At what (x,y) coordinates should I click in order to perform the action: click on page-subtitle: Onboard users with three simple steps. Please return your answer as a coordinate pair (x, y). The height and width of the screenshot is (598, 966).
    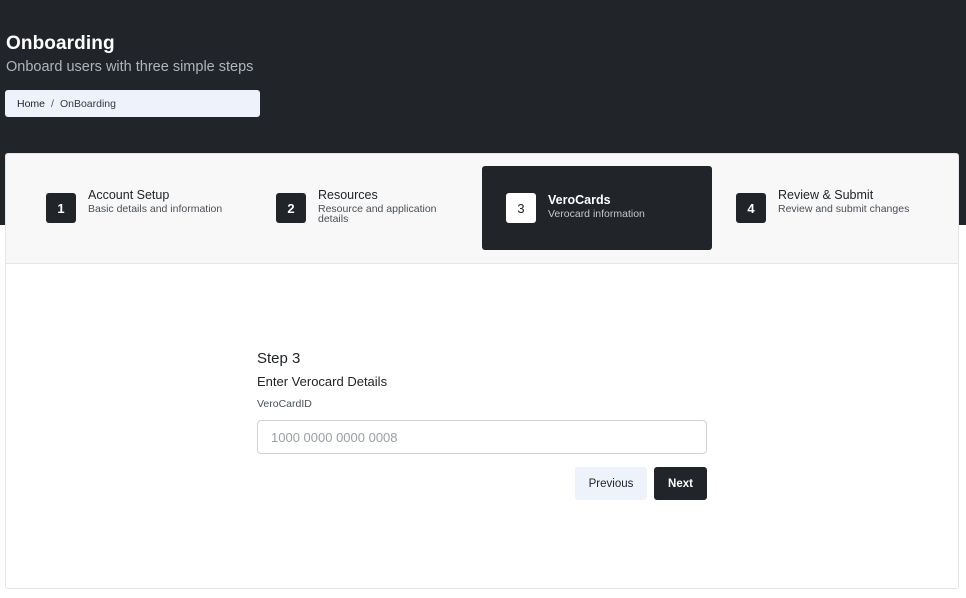
    Looking at the image, I should click on (130, 67).